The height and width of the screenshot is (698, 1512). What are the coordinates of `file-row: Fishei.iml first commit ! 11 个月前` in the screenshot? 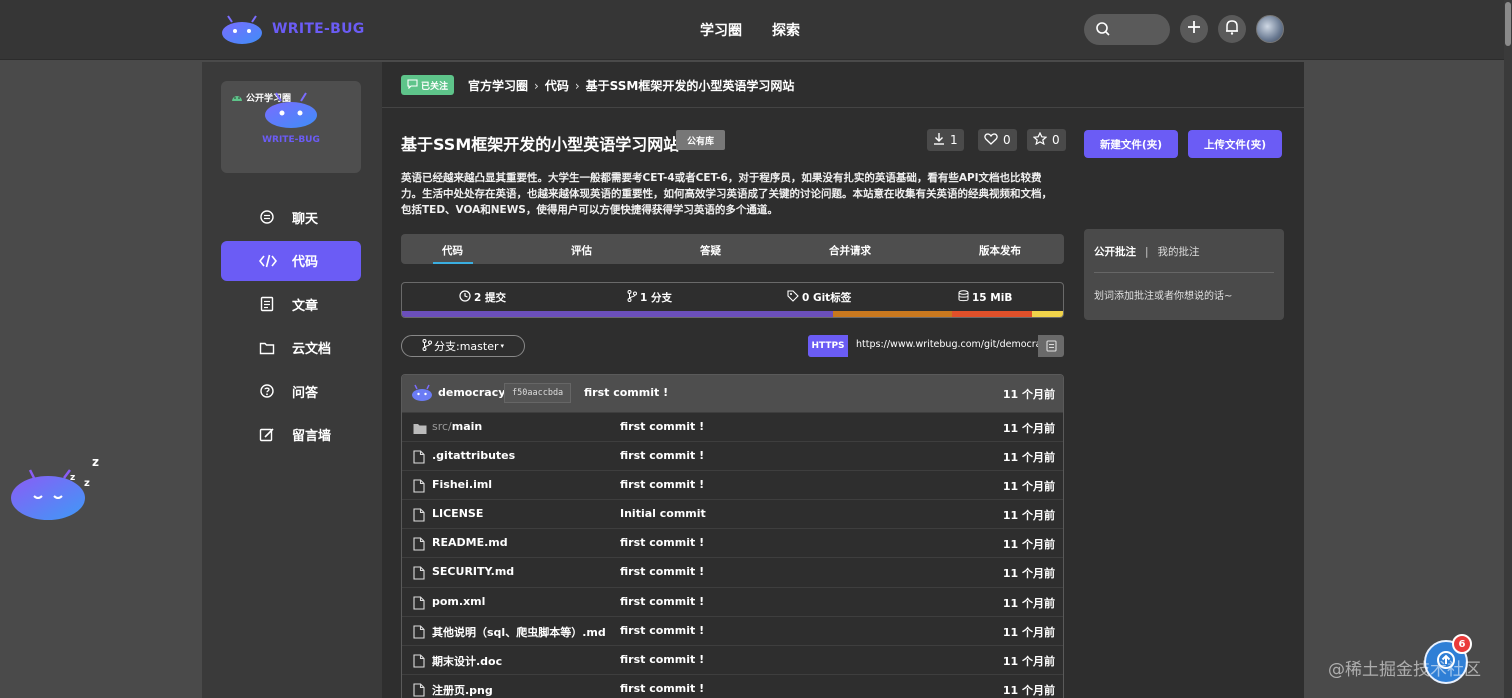 It's located at (732, 484).